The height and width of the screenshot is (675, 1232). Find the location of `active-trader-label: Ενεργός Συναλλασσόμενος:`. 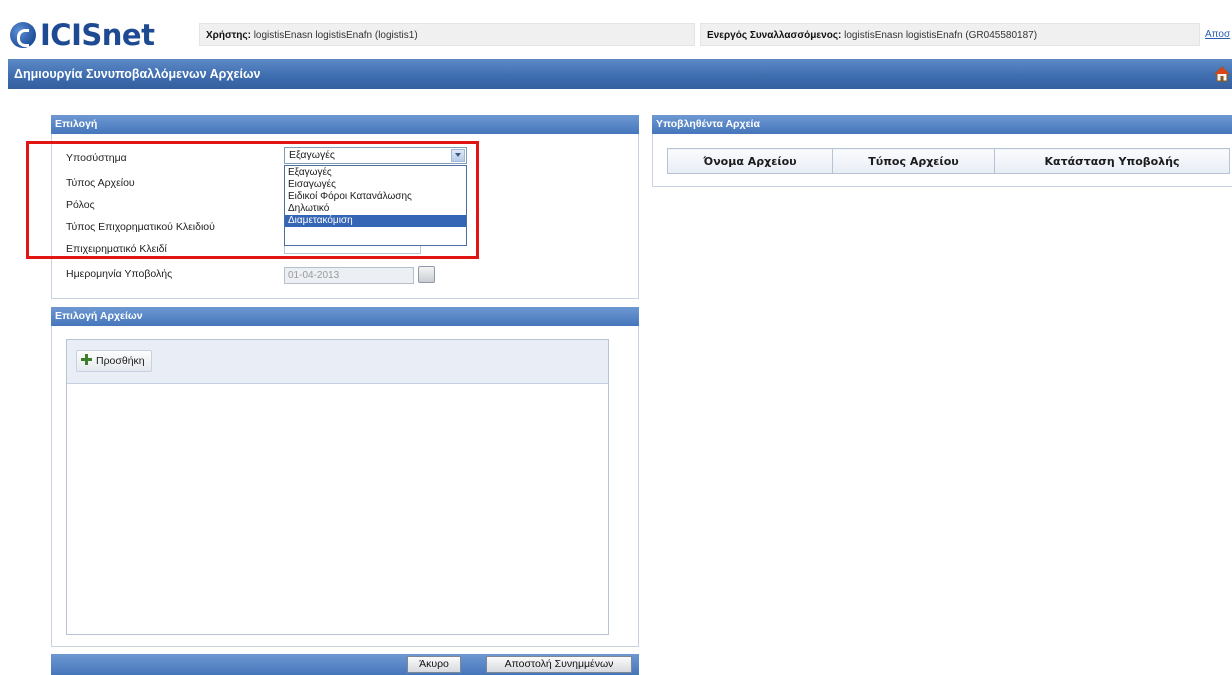

active-trader-label: Ενεργός Συναλλασσόμενος: is located at coordinates (774, 35).